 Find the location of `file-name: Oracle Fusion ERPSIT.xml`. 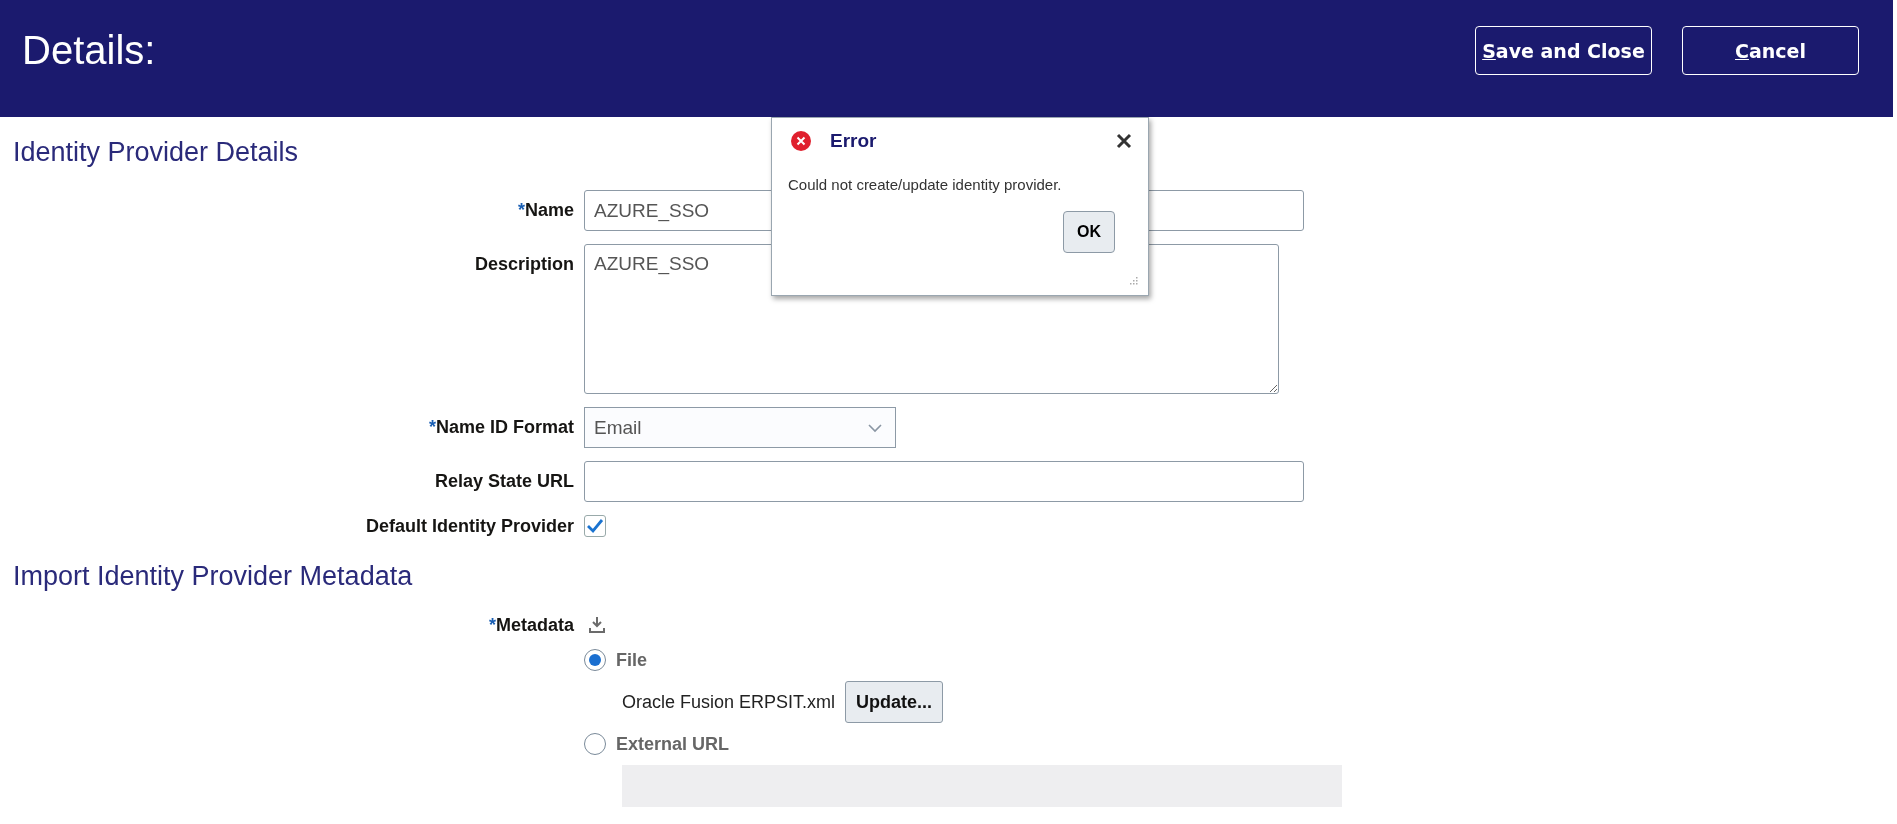

file-name: Oracle Fusion ERPSIT.xml is located at coordinates (729, 702).